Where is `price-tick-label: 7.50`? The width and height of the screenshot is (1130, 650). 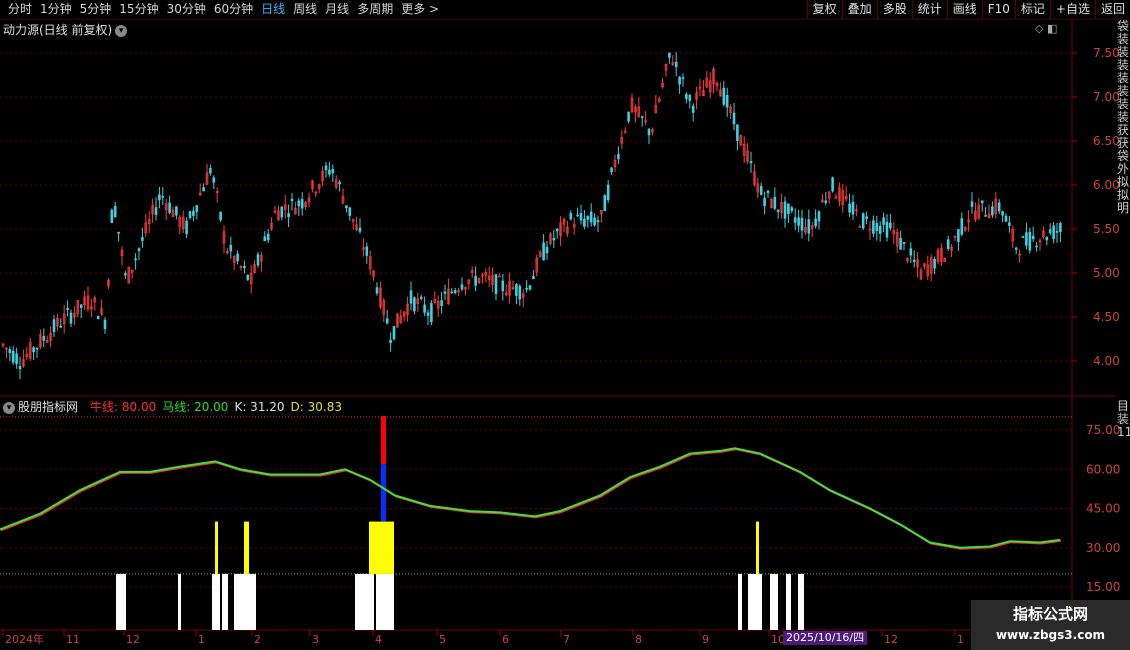 price-tick-label: 7.50 is located at coordinates (1106, 53).